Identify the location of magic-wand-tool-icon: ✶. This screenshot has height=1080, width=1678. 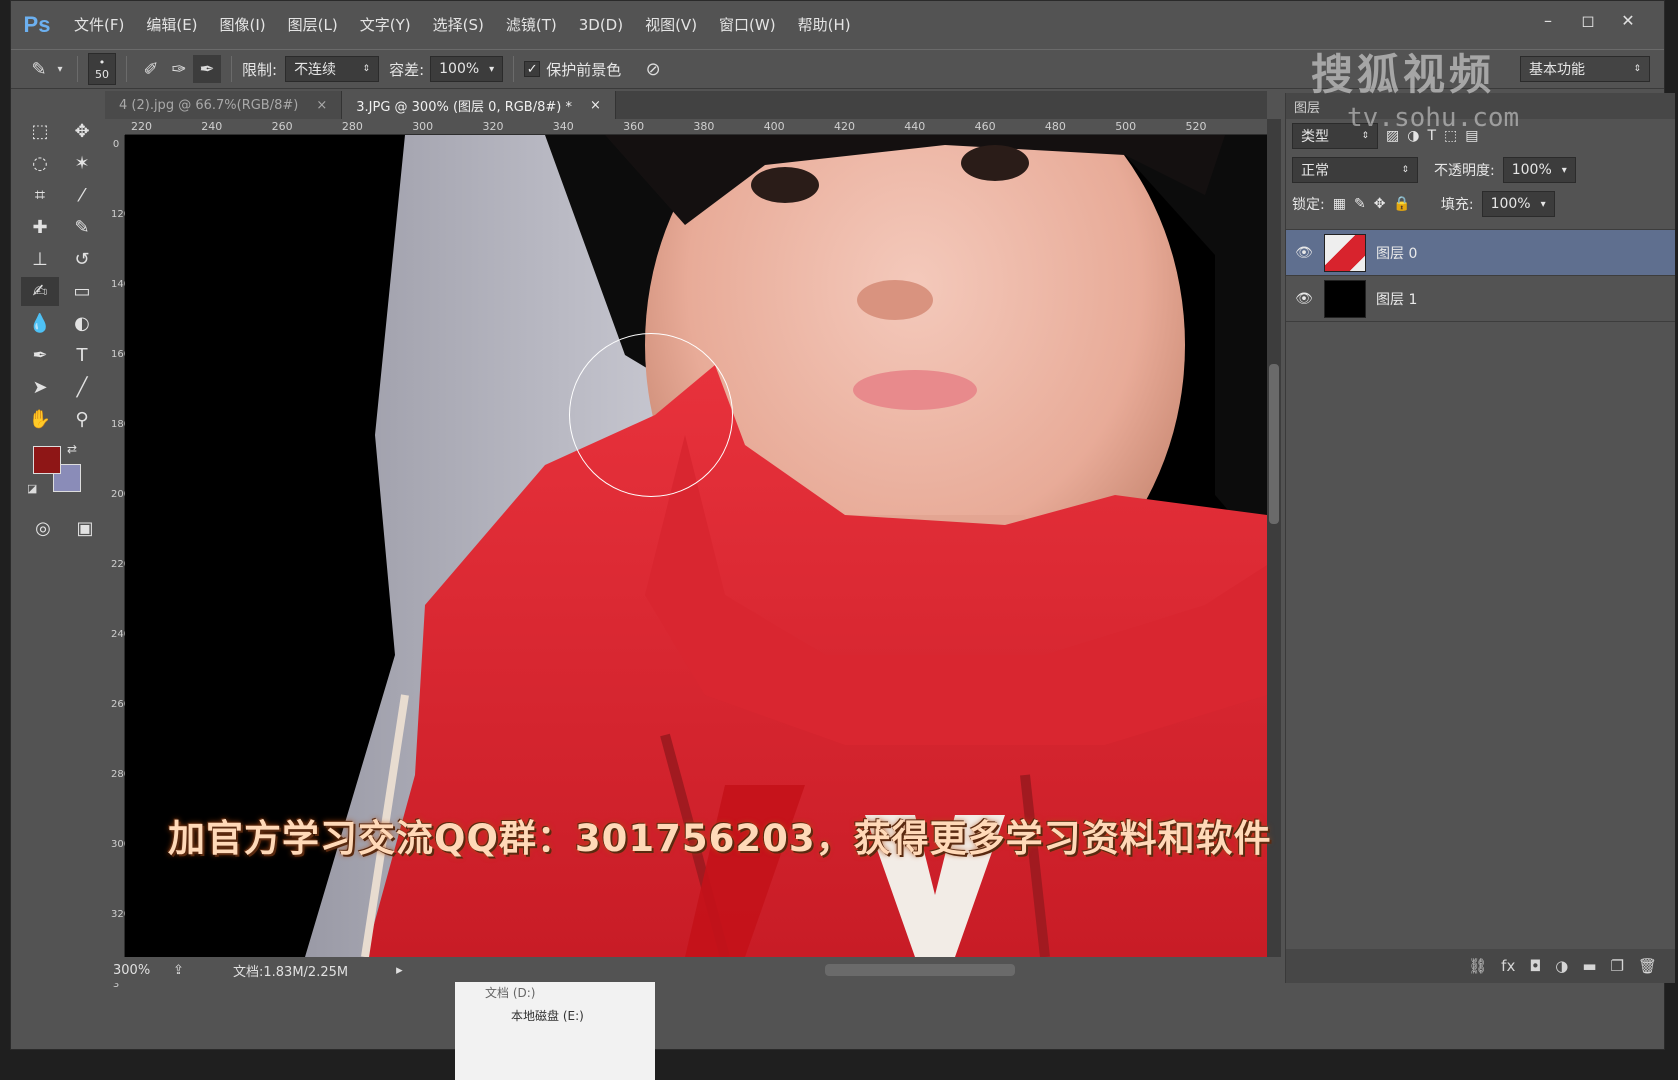
(82, 163).